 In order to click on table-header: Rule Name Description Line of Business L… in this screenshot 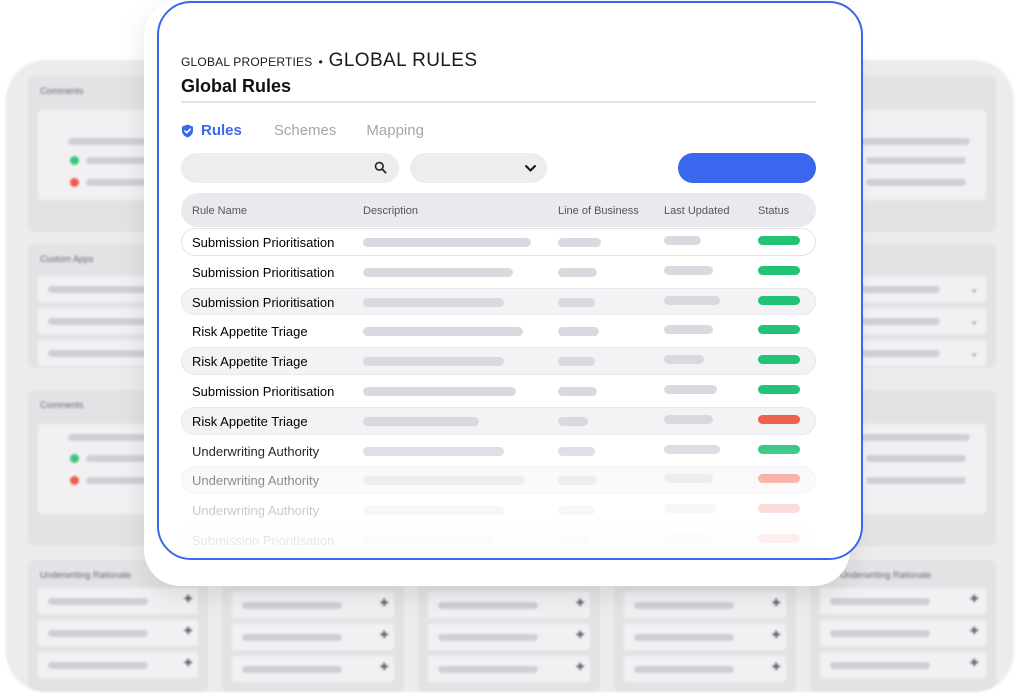, I will do `click(498, 210)`.